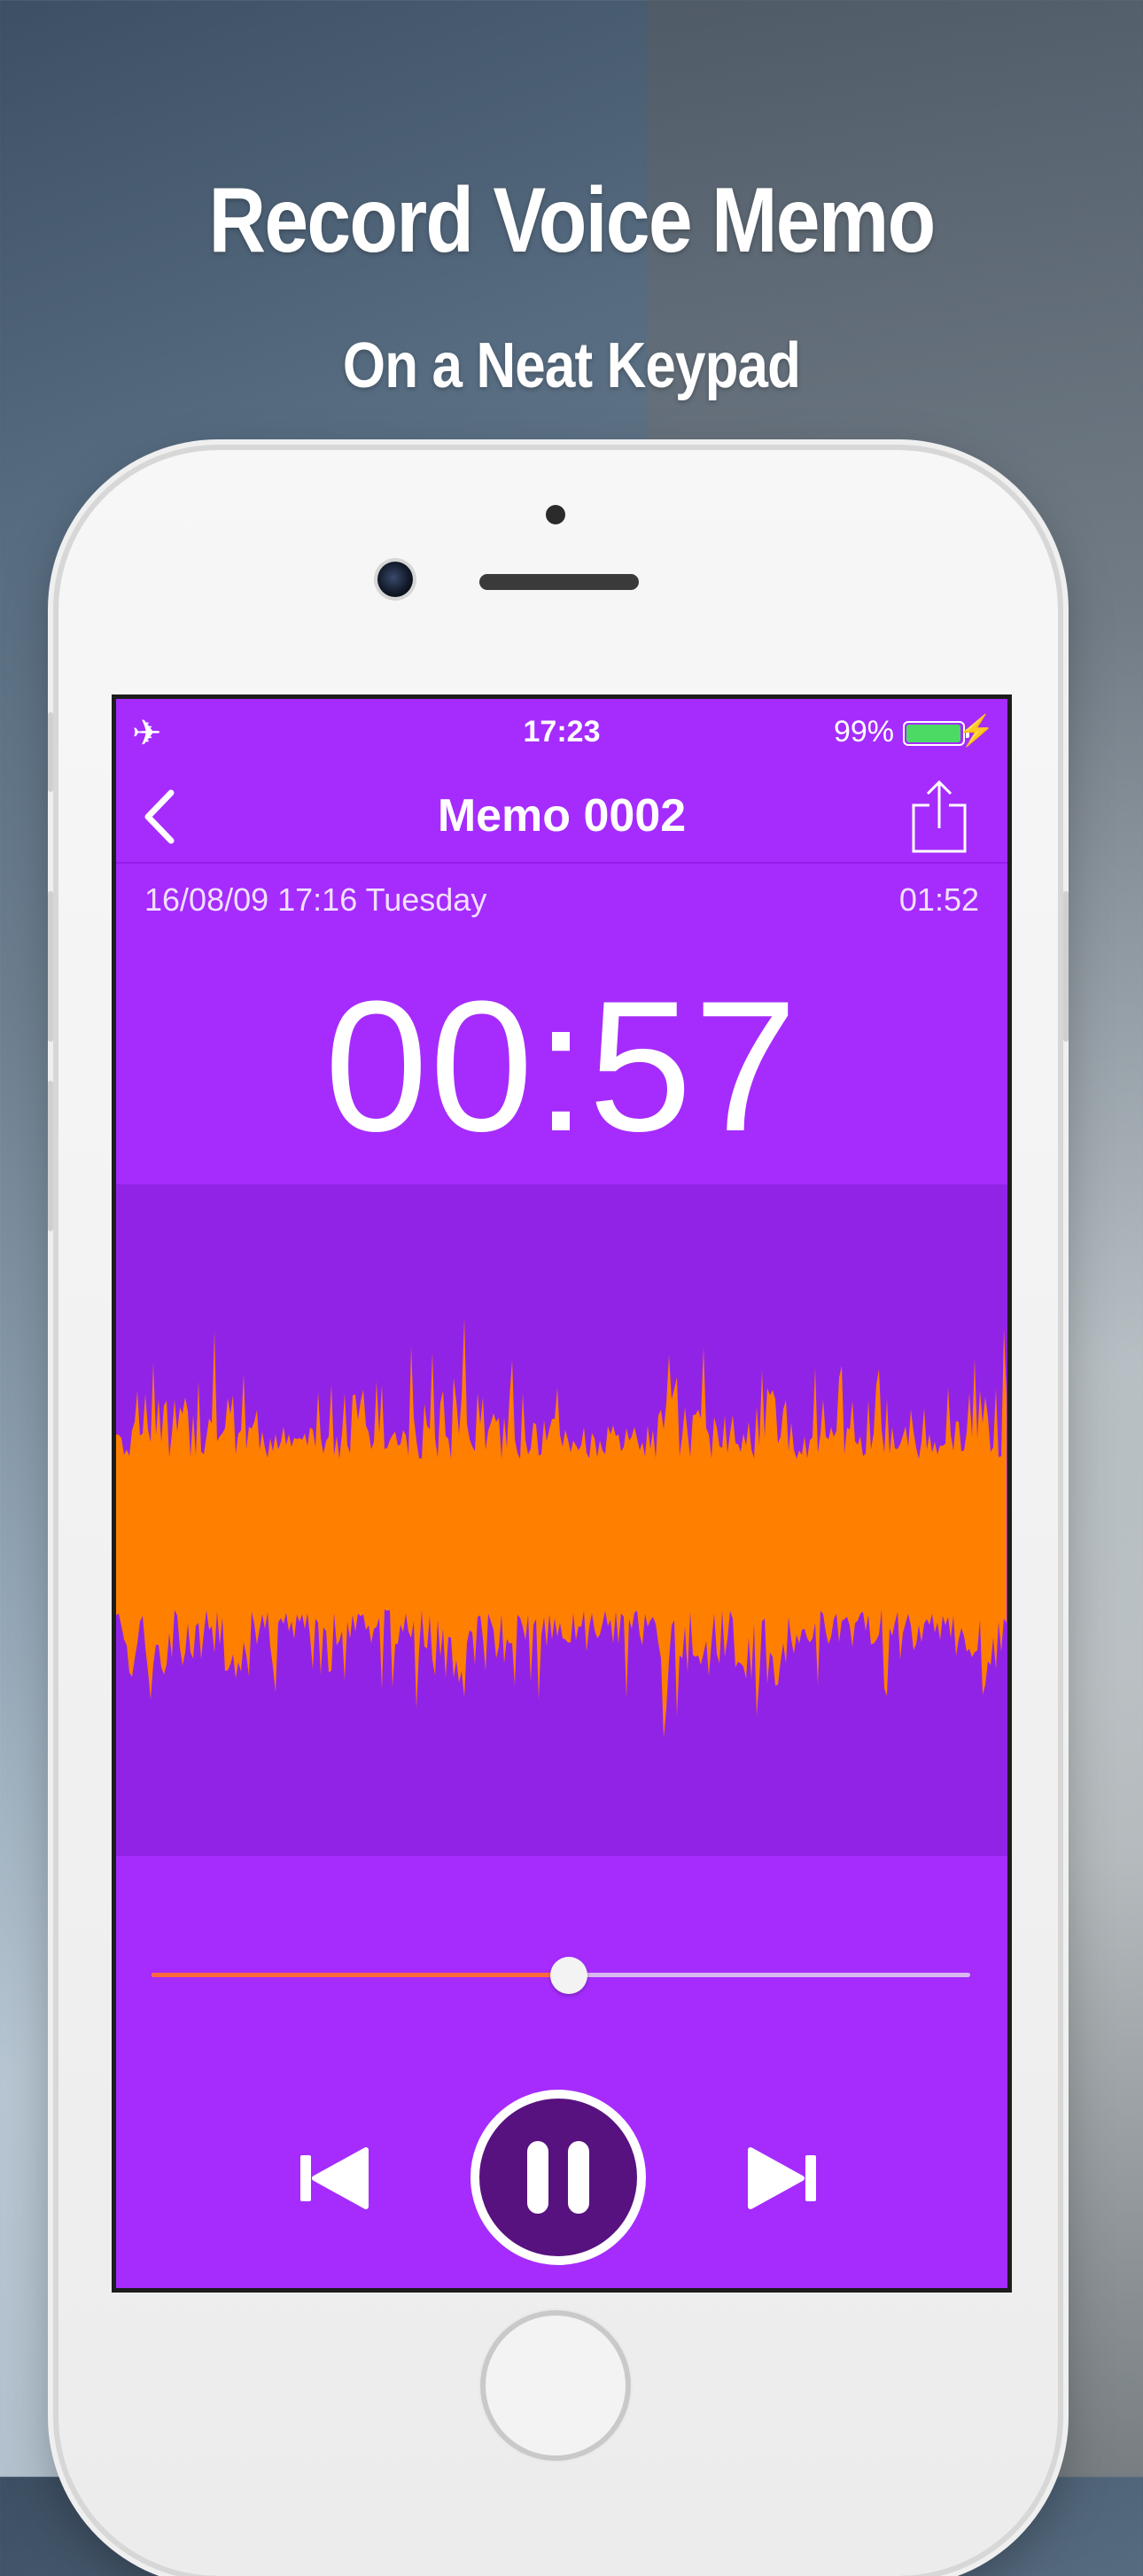 This screenshot has width=1143, height=2576. I want to click on nav-bar: Memo 0002, so click(561, 817).